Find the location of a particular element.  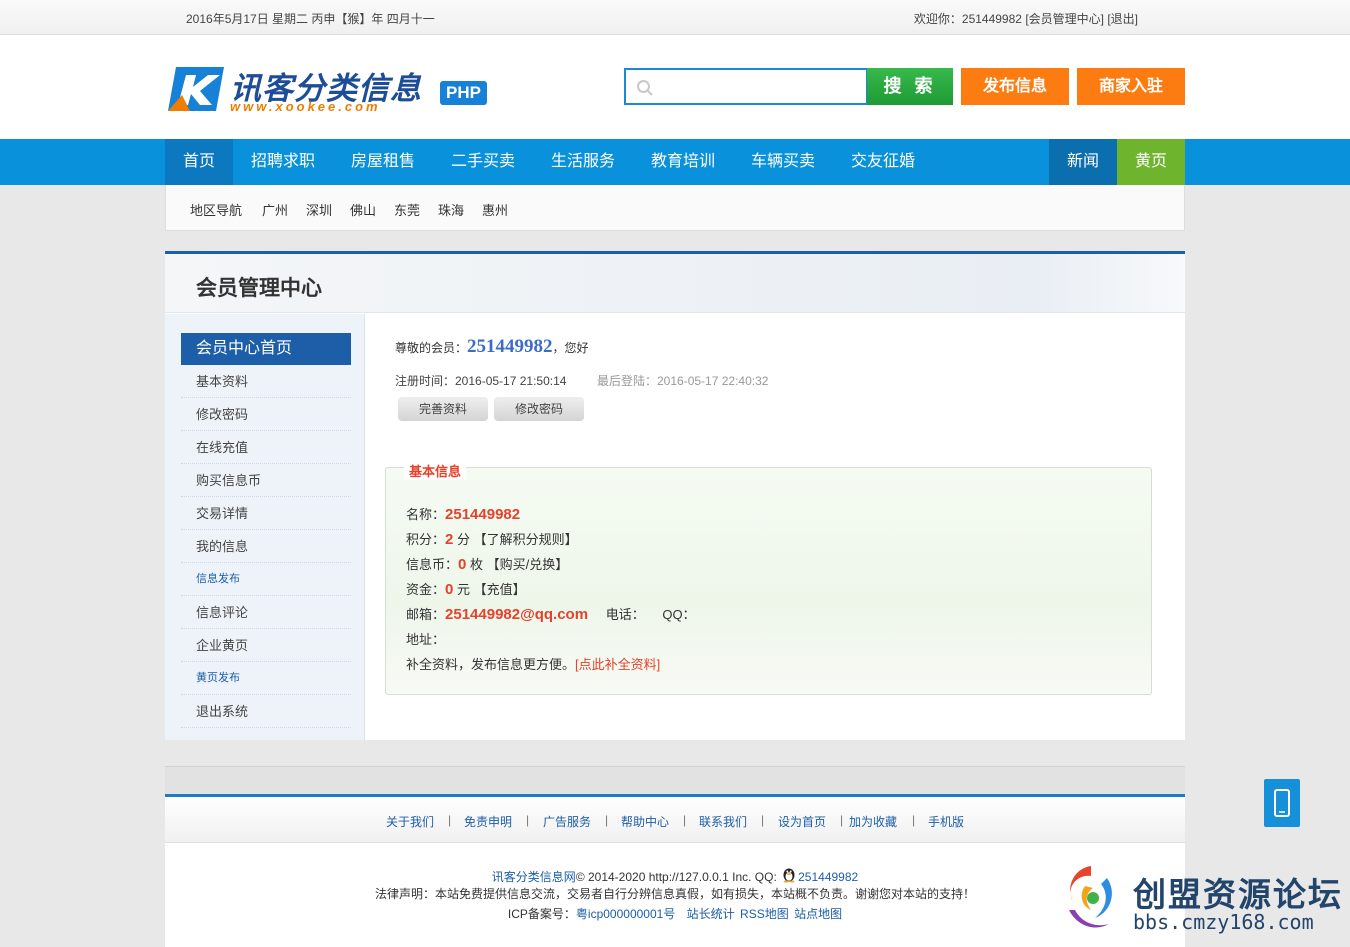

sitemap-link: 站点地图 is located at coordinates (818, 914).